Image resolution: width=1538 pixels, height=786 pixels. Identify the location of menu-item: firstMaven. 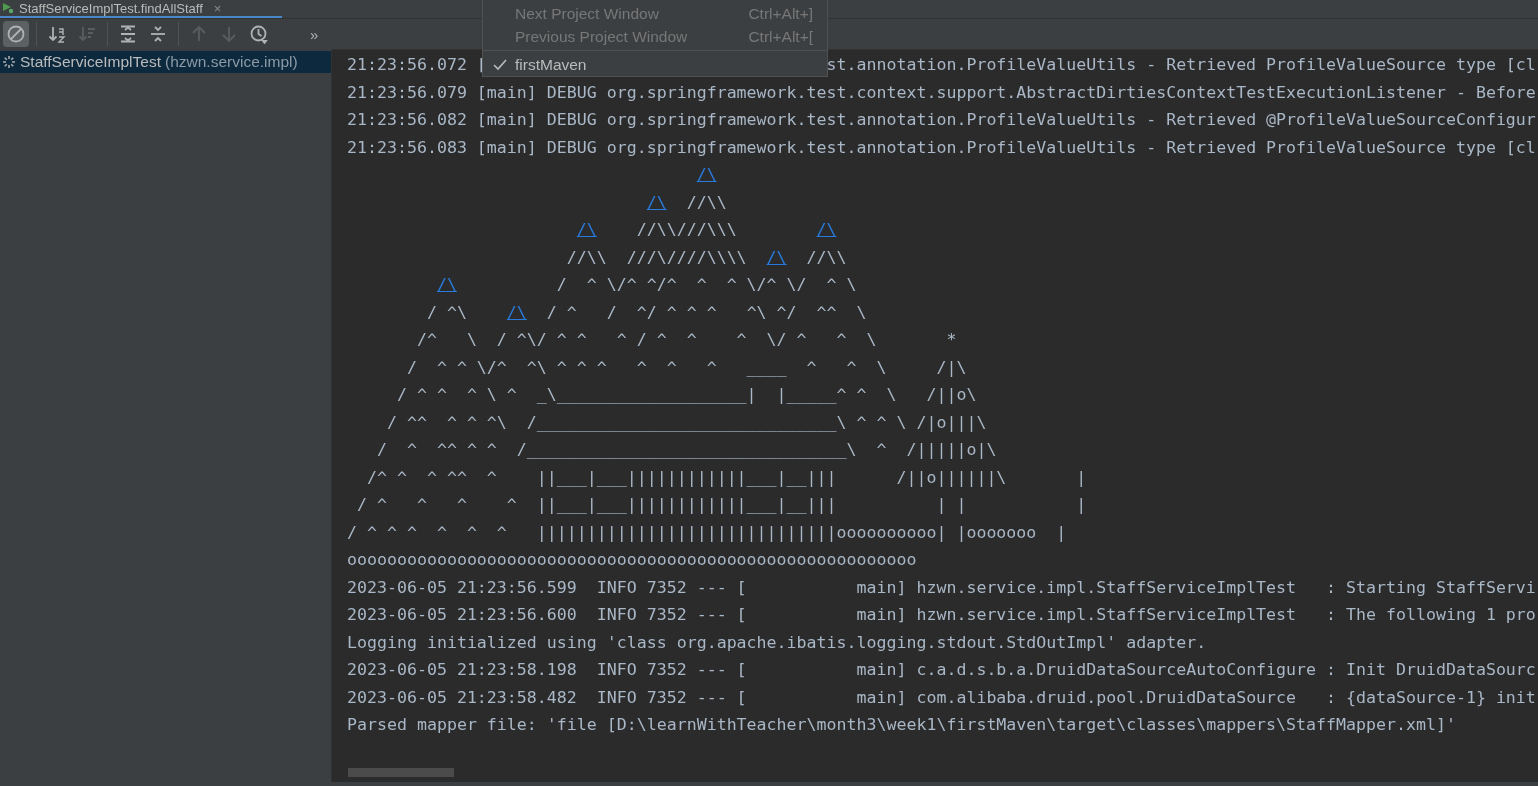
(655, 64).